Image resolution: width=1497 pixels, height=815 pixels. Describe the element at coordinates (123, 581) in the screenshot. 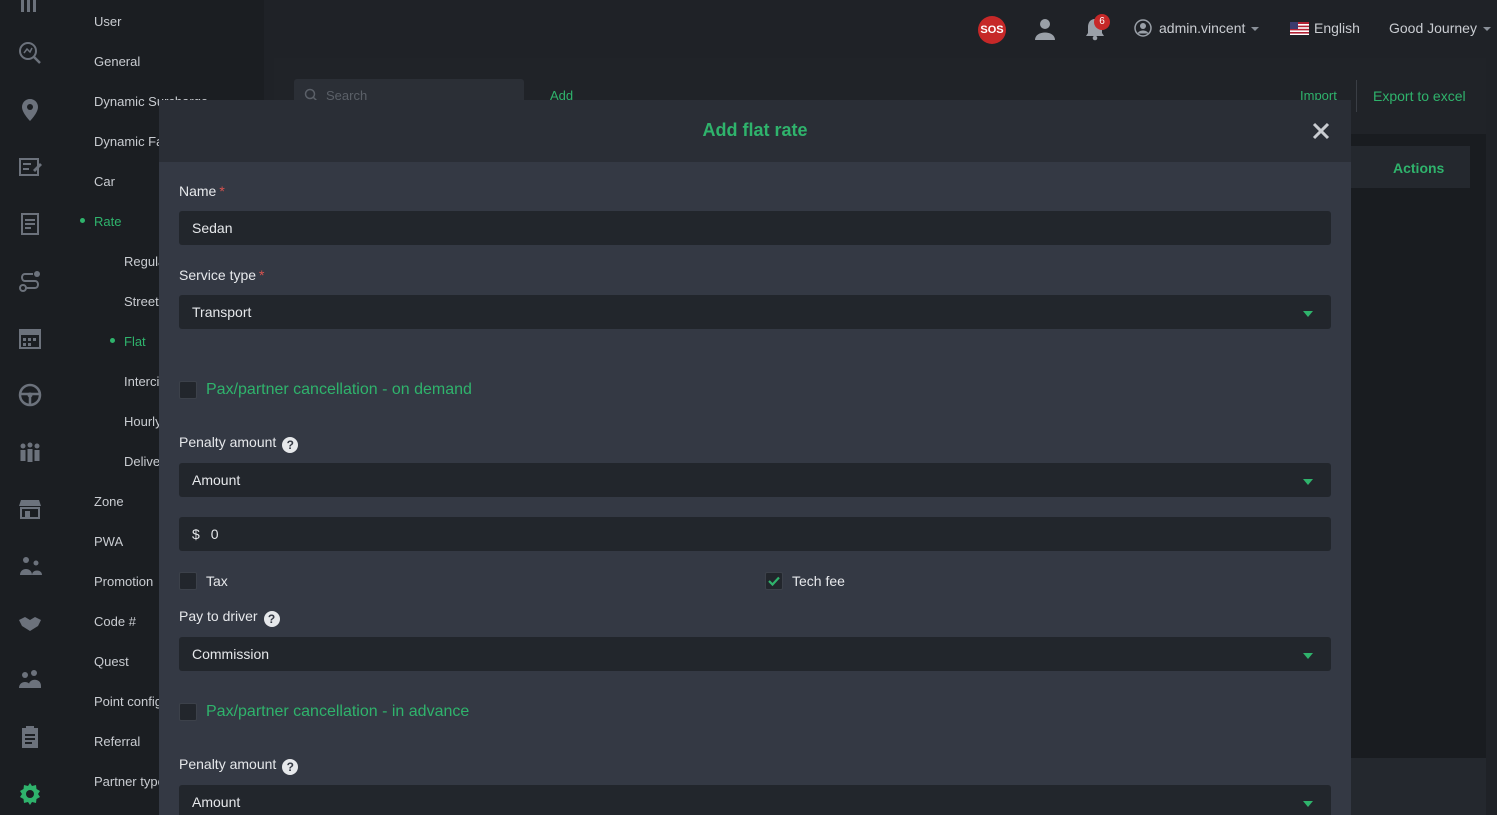

I see `submenu-item-promotion: Promotion` at that location.